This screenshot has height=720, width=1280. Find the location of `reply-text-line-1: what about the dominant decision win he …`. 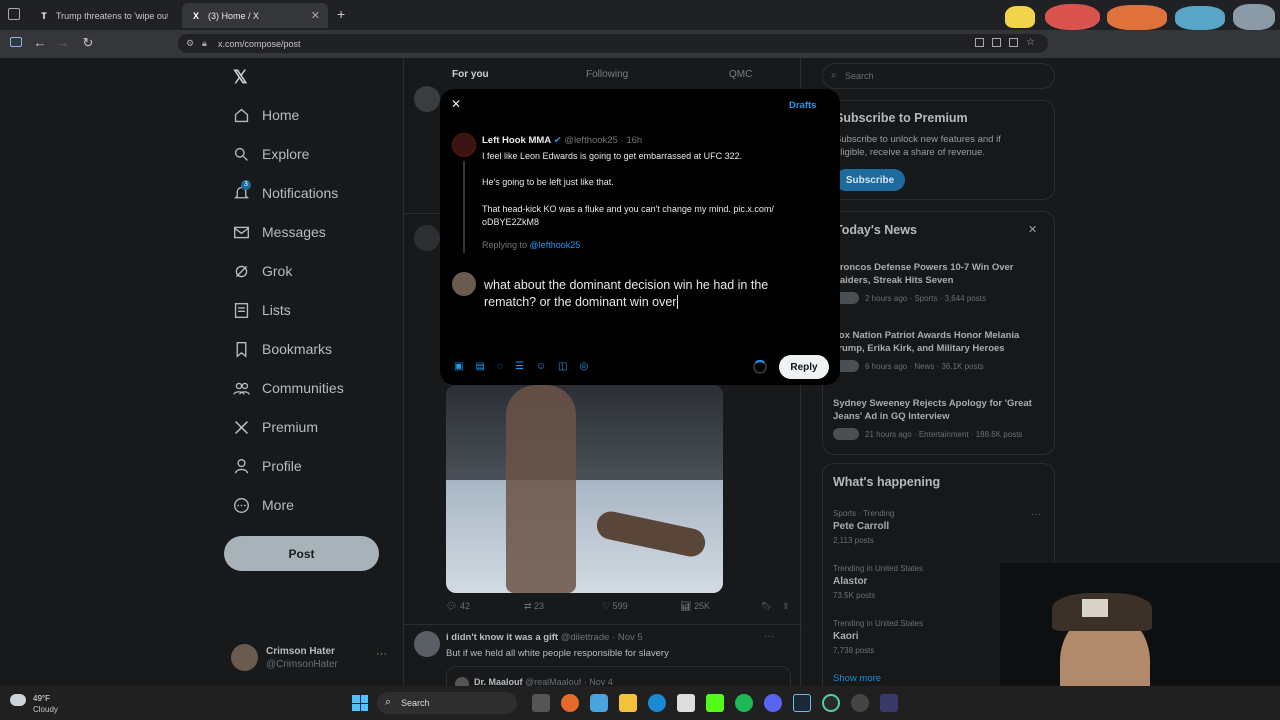

reply-text-line-1: what about the dominant decision win he … is located at coordinates (626, 285).